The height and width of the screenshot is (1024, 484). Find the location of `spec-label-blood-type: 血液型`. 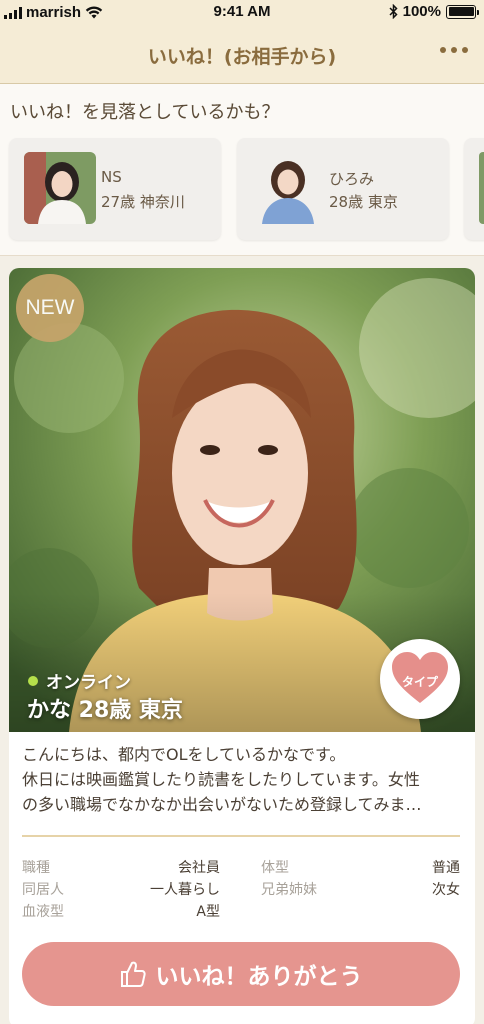

spec-label-blood-type: 血液型 is located at coordinates (43, 912).